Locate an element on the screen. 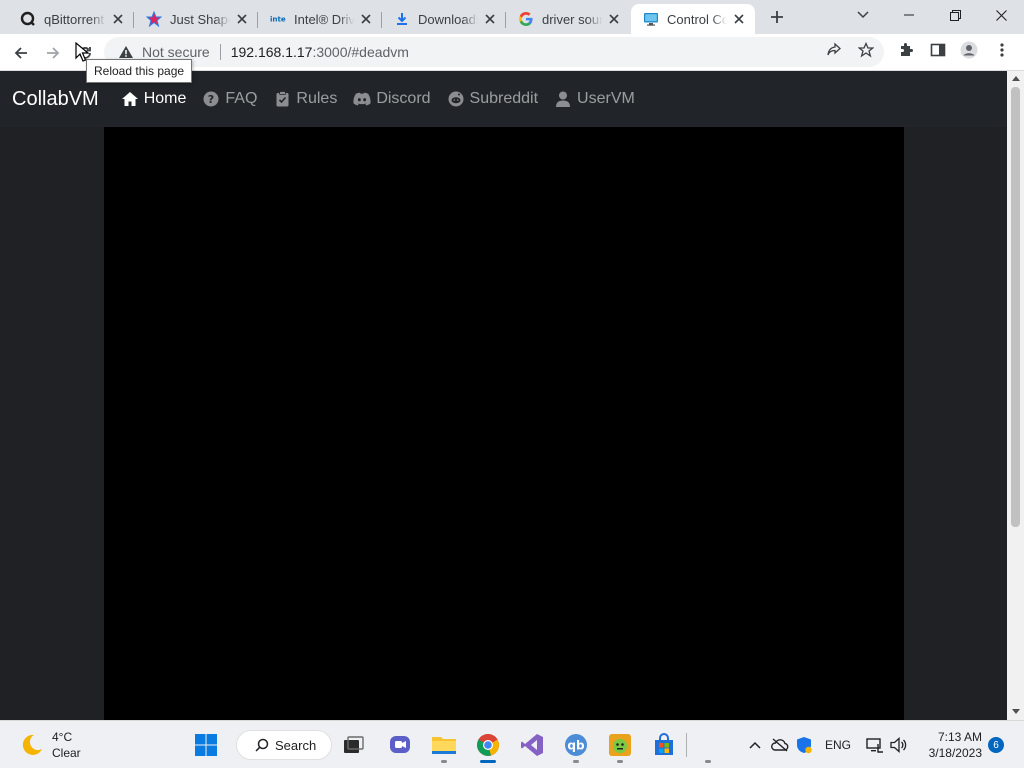 The width and height of the screenshot is (1024, 768). tab-title: Just Shapes is located at coordinates (200, 19).